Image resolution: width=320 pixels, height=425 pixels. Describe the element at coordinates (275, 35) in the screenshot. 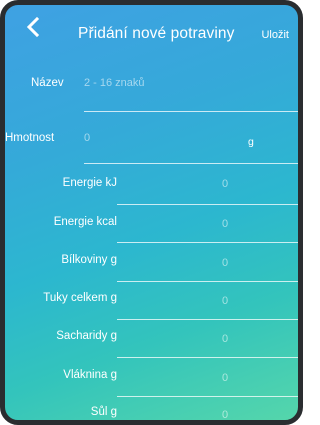

I see `save-button: Uložit` at that location.